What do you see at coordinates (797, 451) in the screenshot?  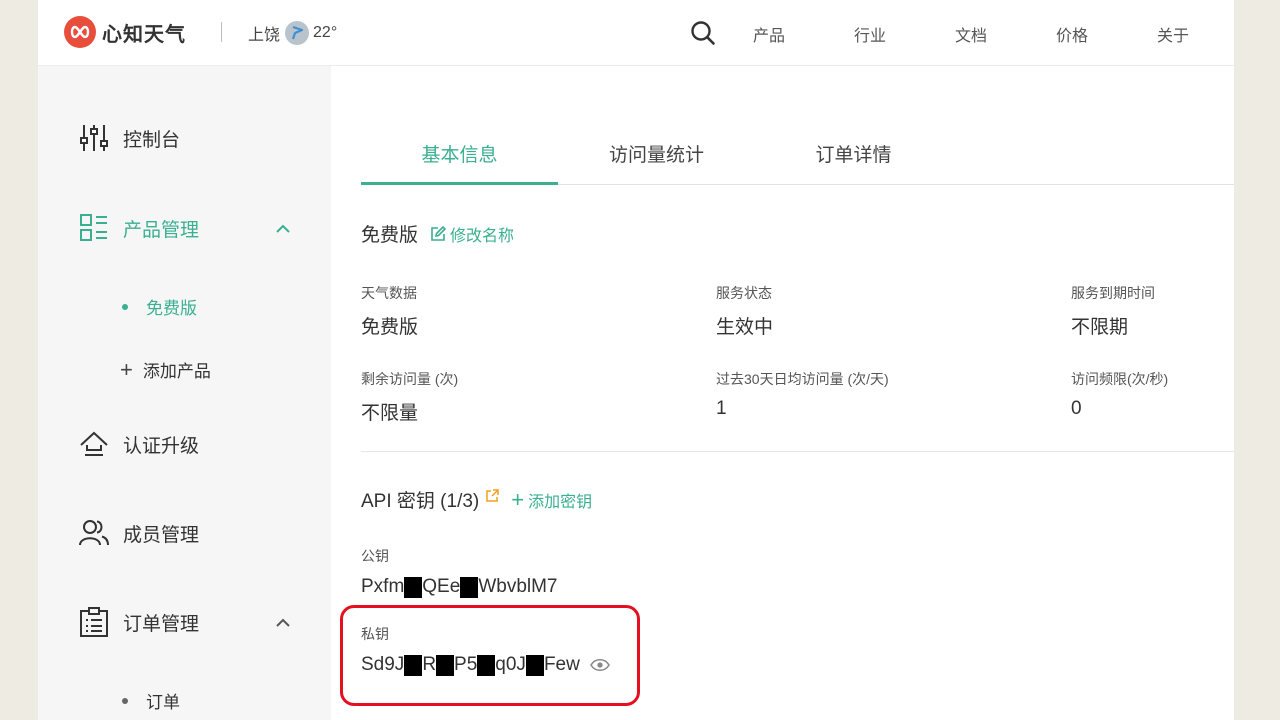 I see `section-divider` at bounding box center [797, 451].